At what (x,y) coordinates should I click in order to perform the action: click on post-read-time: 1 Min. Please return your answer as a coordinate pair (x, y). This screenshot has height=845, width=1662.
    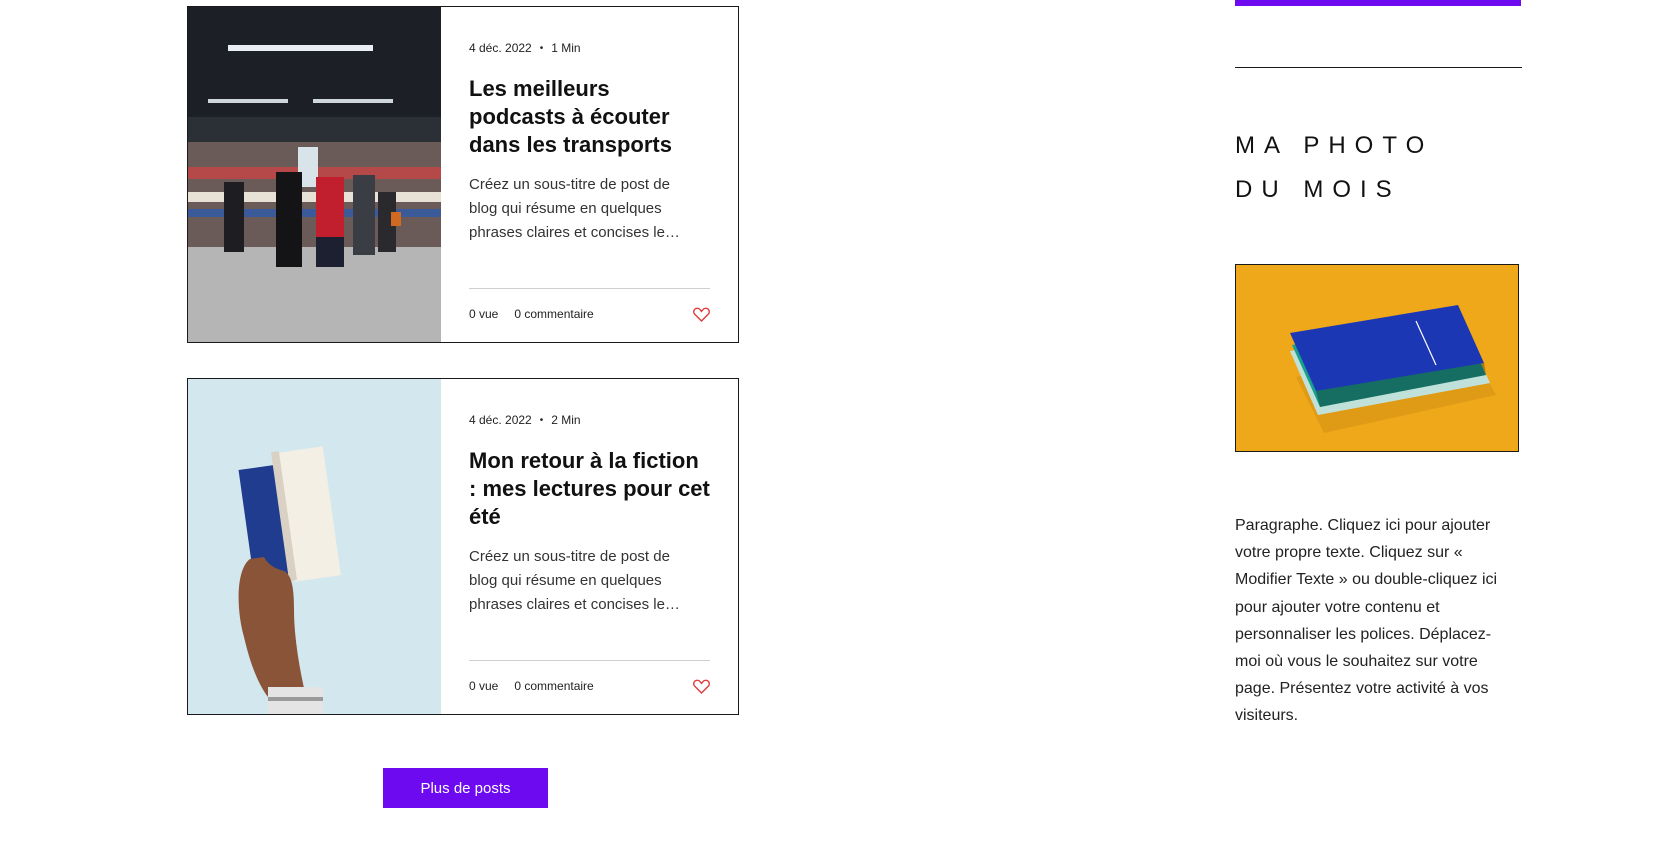
    Looking at the image, I should click on (566, 48).